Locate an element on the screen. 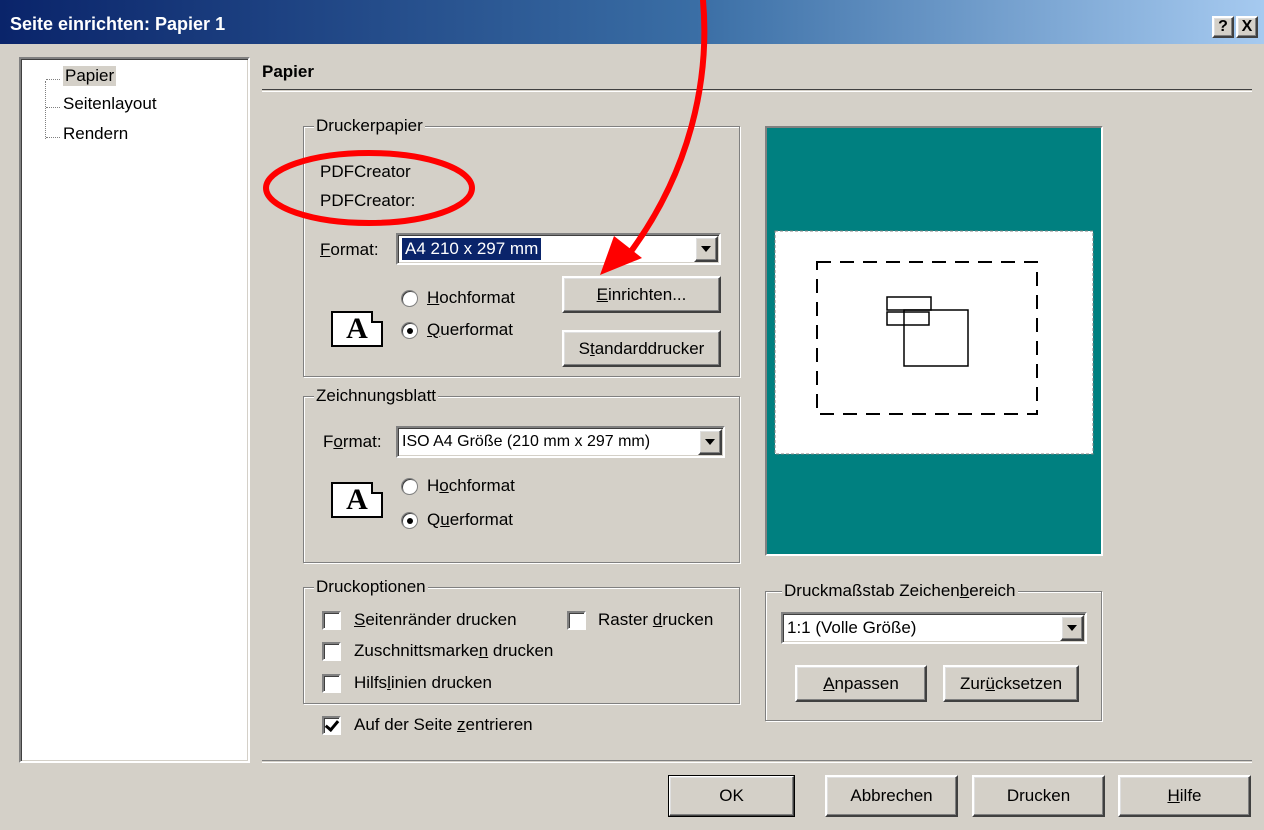  preview-drawing is located at coordinates (934, 342).